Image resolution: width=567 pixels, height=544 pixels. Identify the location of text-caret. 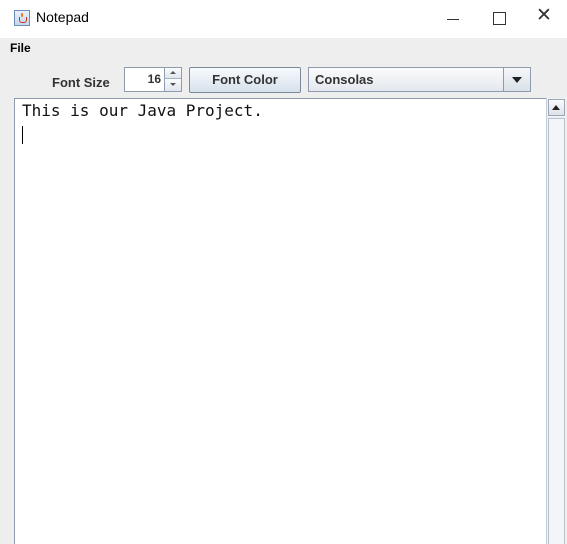
(22, 135).